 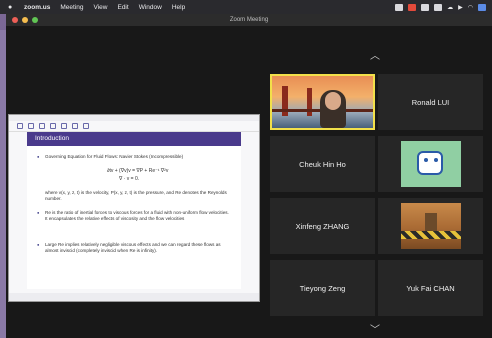 I want to click on menu-meeting: Meeting, so click(x=71, y=7).